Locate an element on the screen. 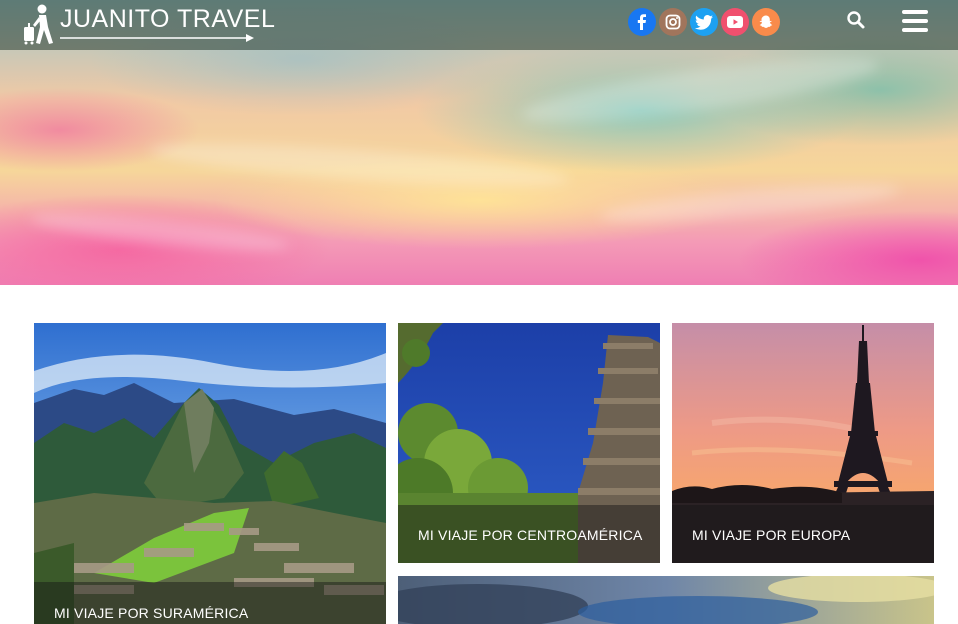  card-europa: MI VIAJE POR EUROPA is located at coordinates (803, 443).